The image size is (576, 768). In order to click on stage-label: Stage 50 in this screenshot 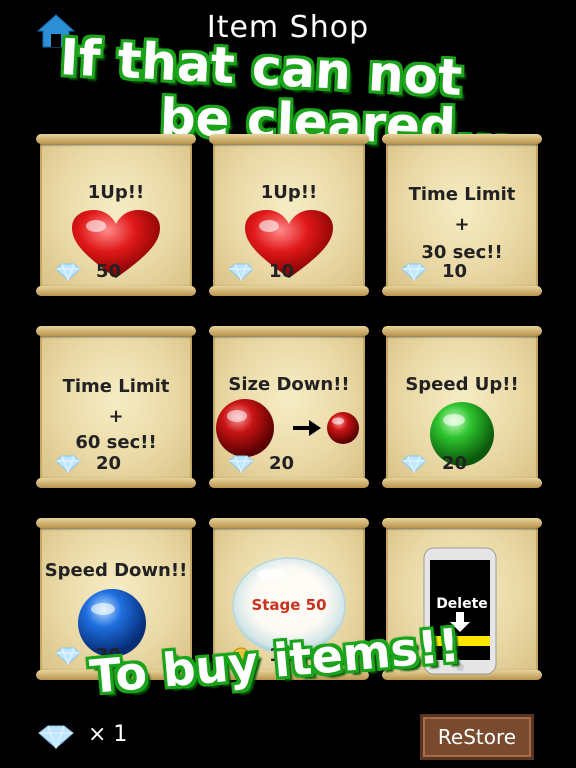, I will do `click(289, 605)`.